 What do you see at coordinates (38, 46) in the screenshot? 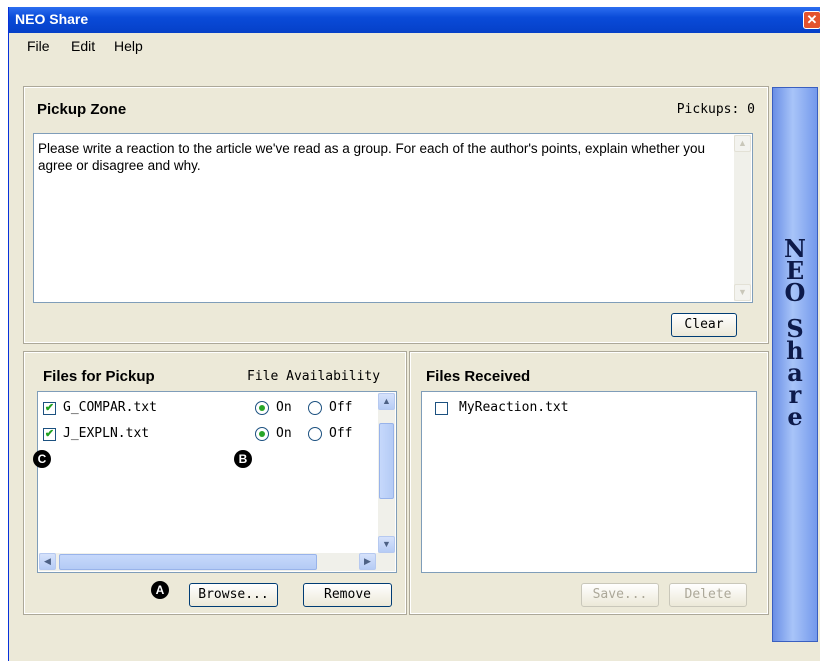
I see `menu-file: File` at bounding box center [38, 46].